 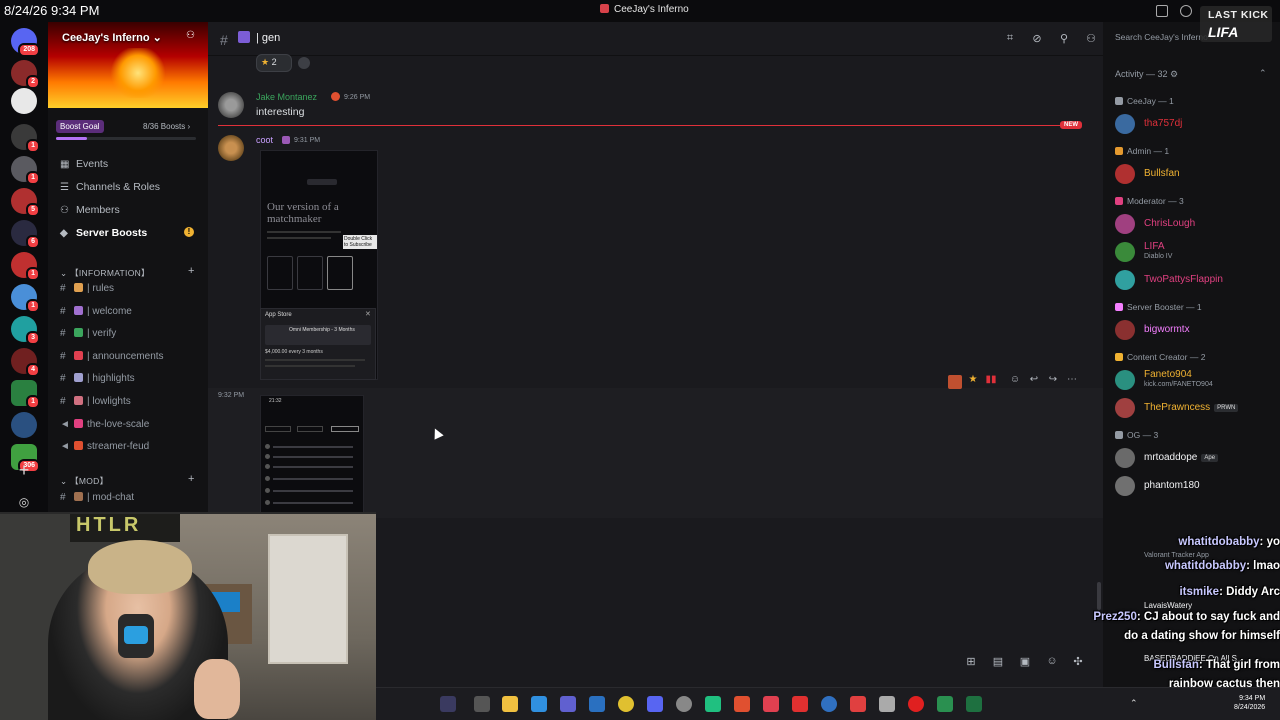 What do you see at coordinates (112, 37) in the screenshot?
I see `server-name: CeeJay's Inferno ⌄` at bounding box center [112, 37].